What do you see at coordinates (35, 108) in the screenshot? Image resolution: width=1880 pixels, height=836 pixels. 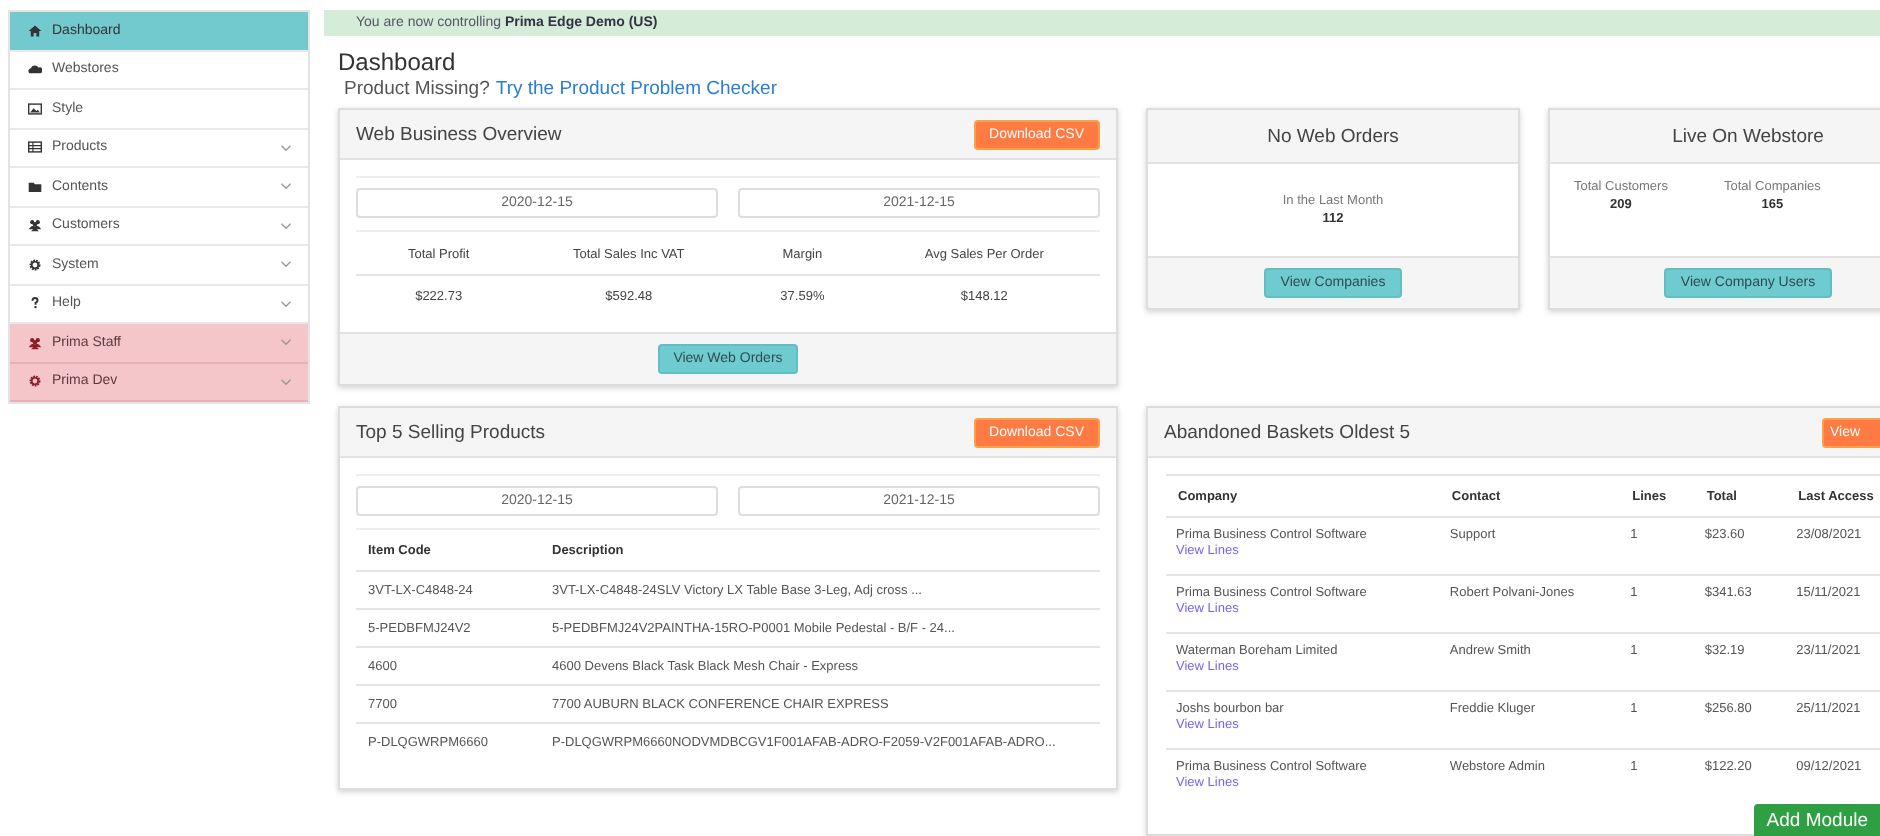 I see `image-icon` at bounding box center [35, 108].